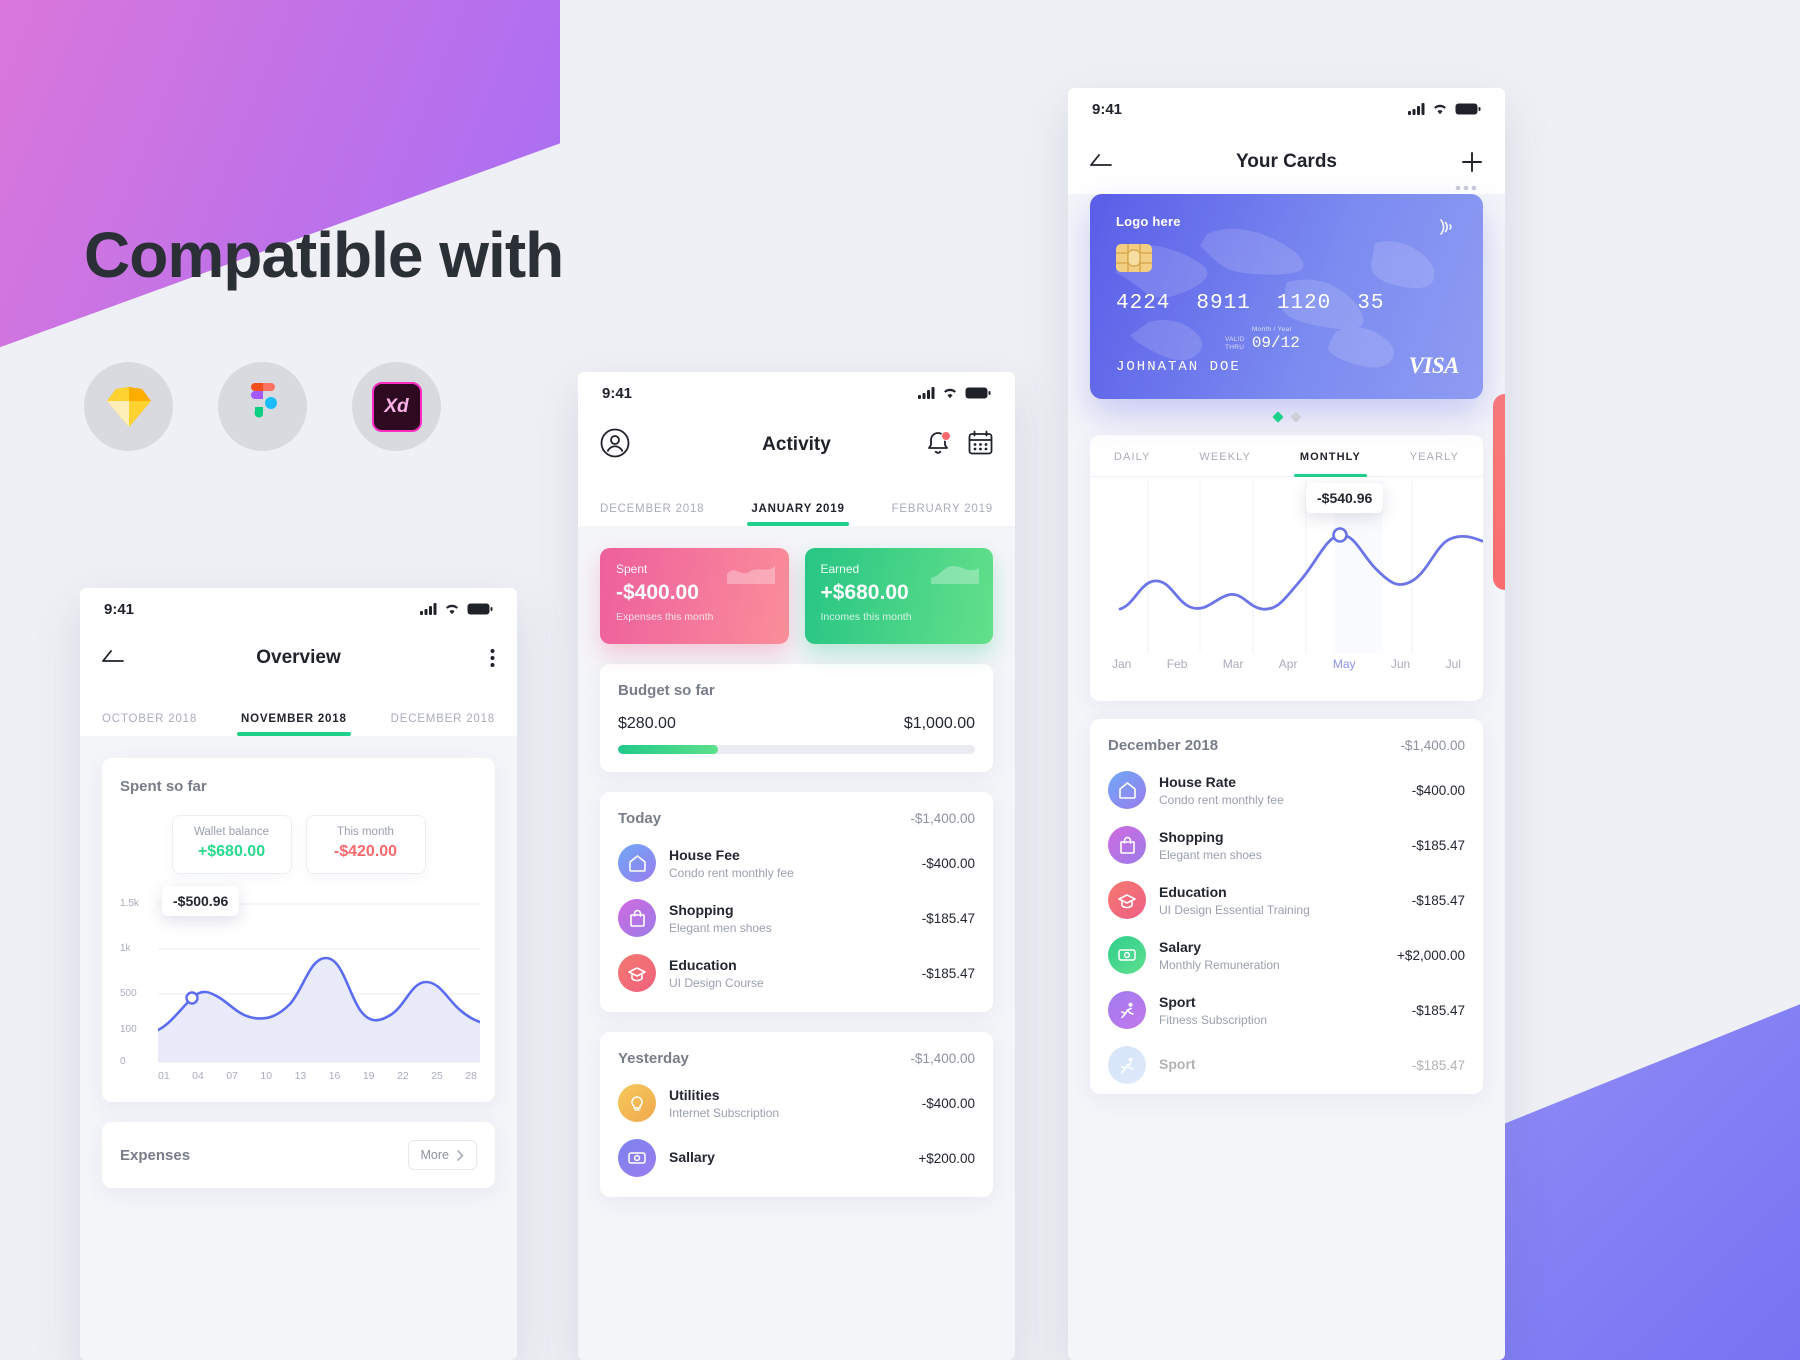  Describe the element at coordinates (1330, 456) in the screenshot. I see `tab-monthly: MONTHLY` at that location.